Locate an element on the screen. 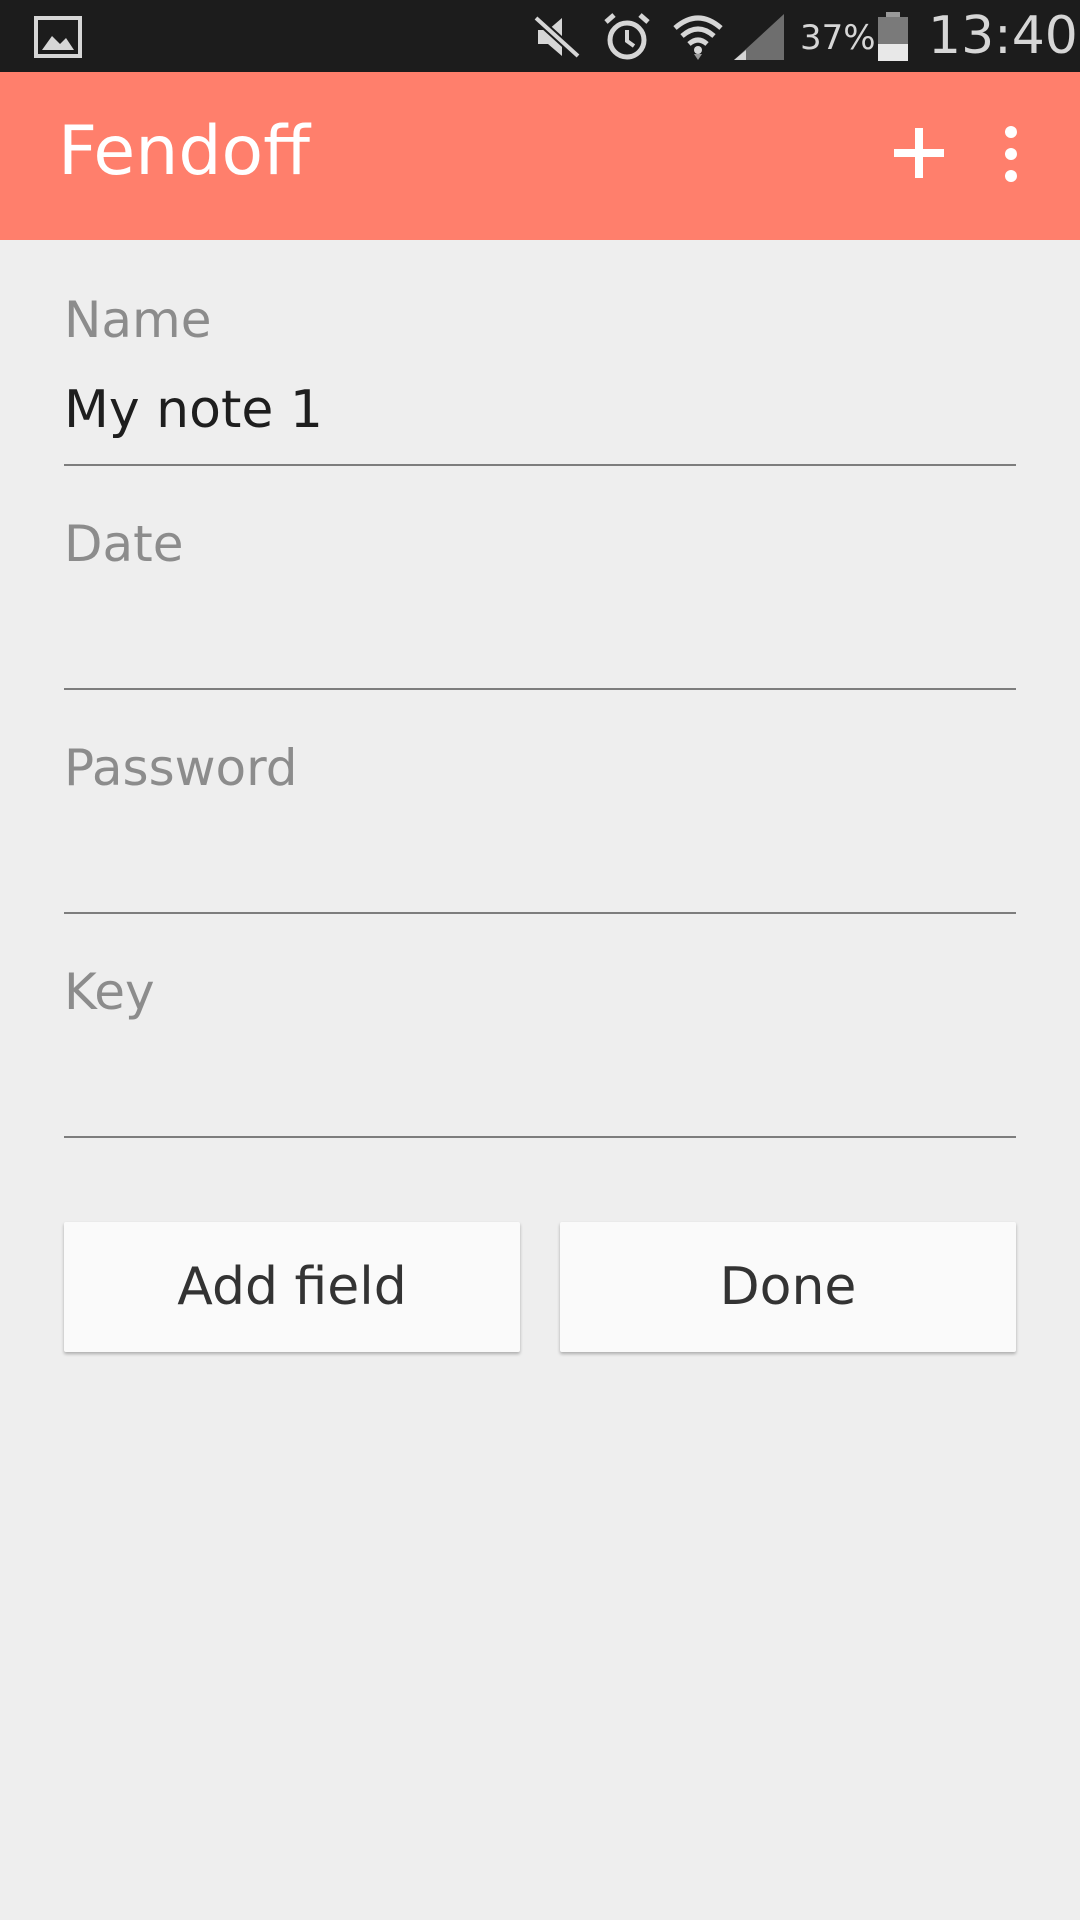 The width and height of the screenshot is (1080, 1920). signal-icon is located at coordinates (759, 37).